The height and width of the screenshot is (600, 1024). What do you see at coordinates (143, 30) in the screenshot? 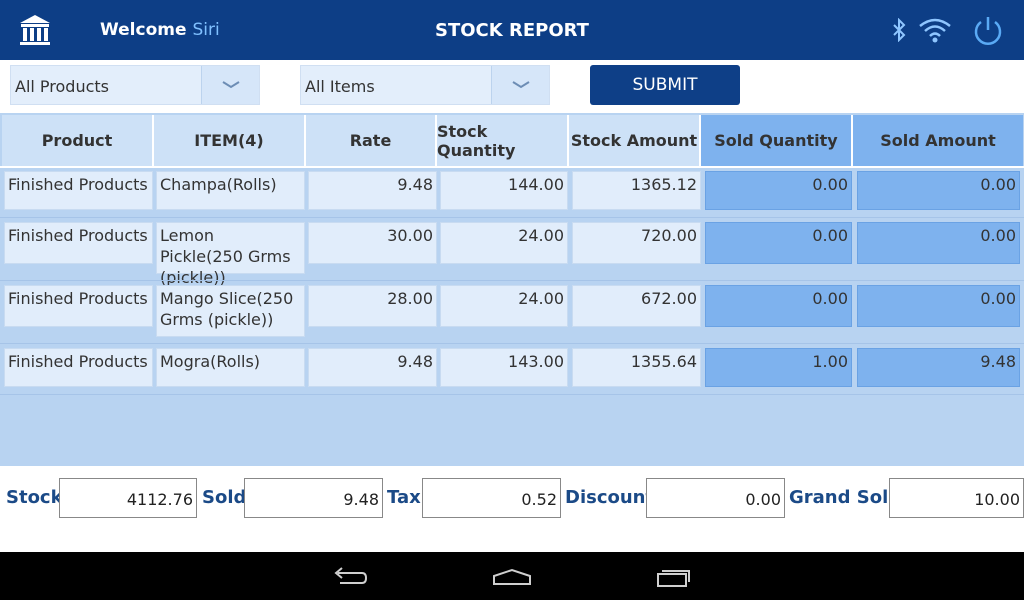
I see `welcome-label: Welcome` at bounding box center [143, 30].